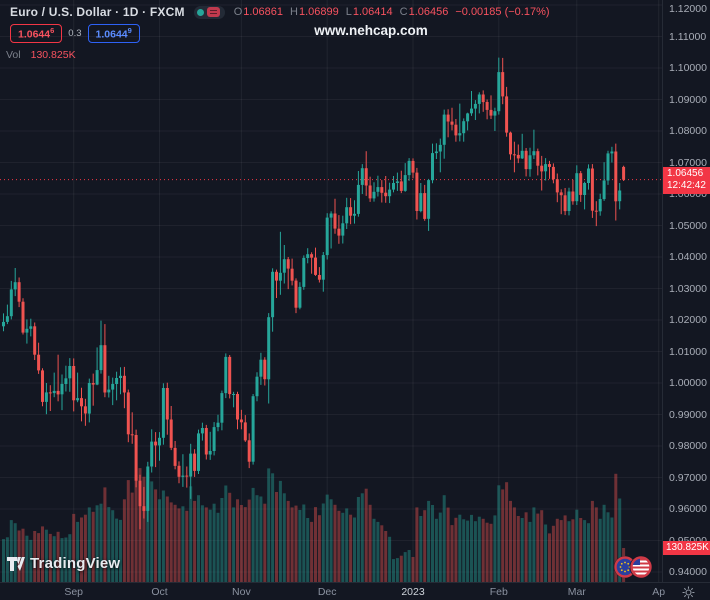  I want to click on tradingview-logo: TradingView, so click(63, 563).